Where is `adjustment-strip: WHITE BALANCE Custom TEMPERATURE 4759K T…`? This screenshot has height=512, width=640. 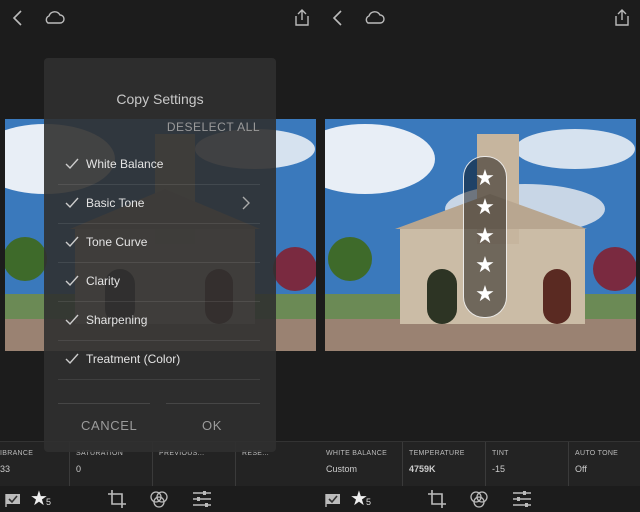 adjustment-strip: WHITE BALANCE Custom TEMPERATURE 4759K T… is located at coordinates (480, 463).